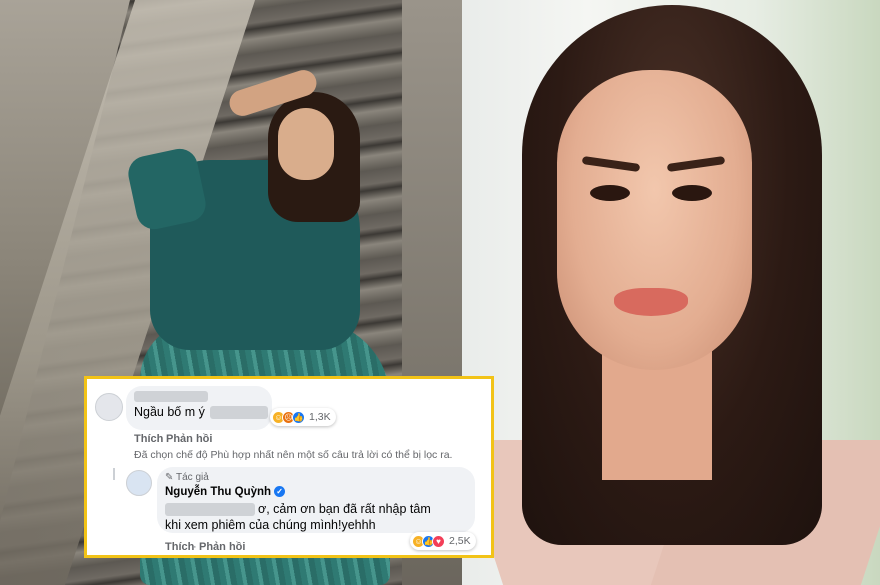  What do you see at coordinates (218, 492) in the screenshot?
I see `reply-author-name: Nguyễn Thu Quỳnh` at bounding box center [218, 492].